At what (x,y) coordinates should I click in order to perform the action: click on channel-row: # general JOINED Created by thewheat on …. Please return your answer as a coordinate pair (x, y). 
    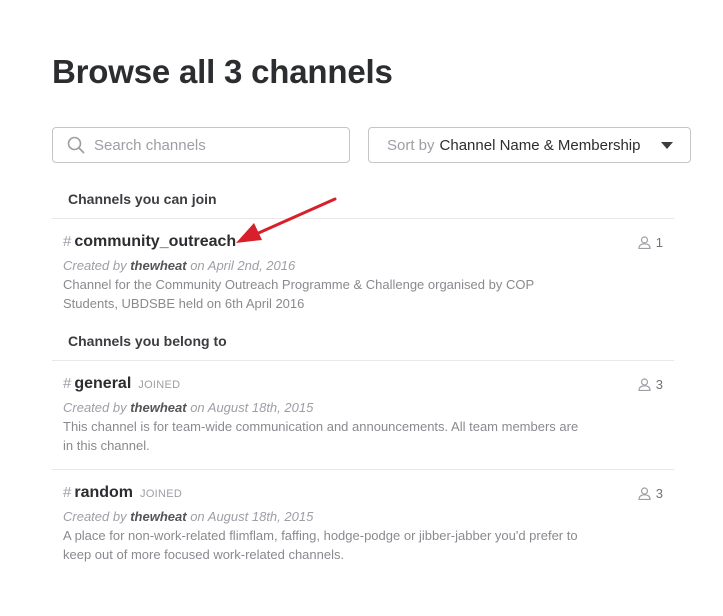
    Looking at the image, I should click on (363, 422).